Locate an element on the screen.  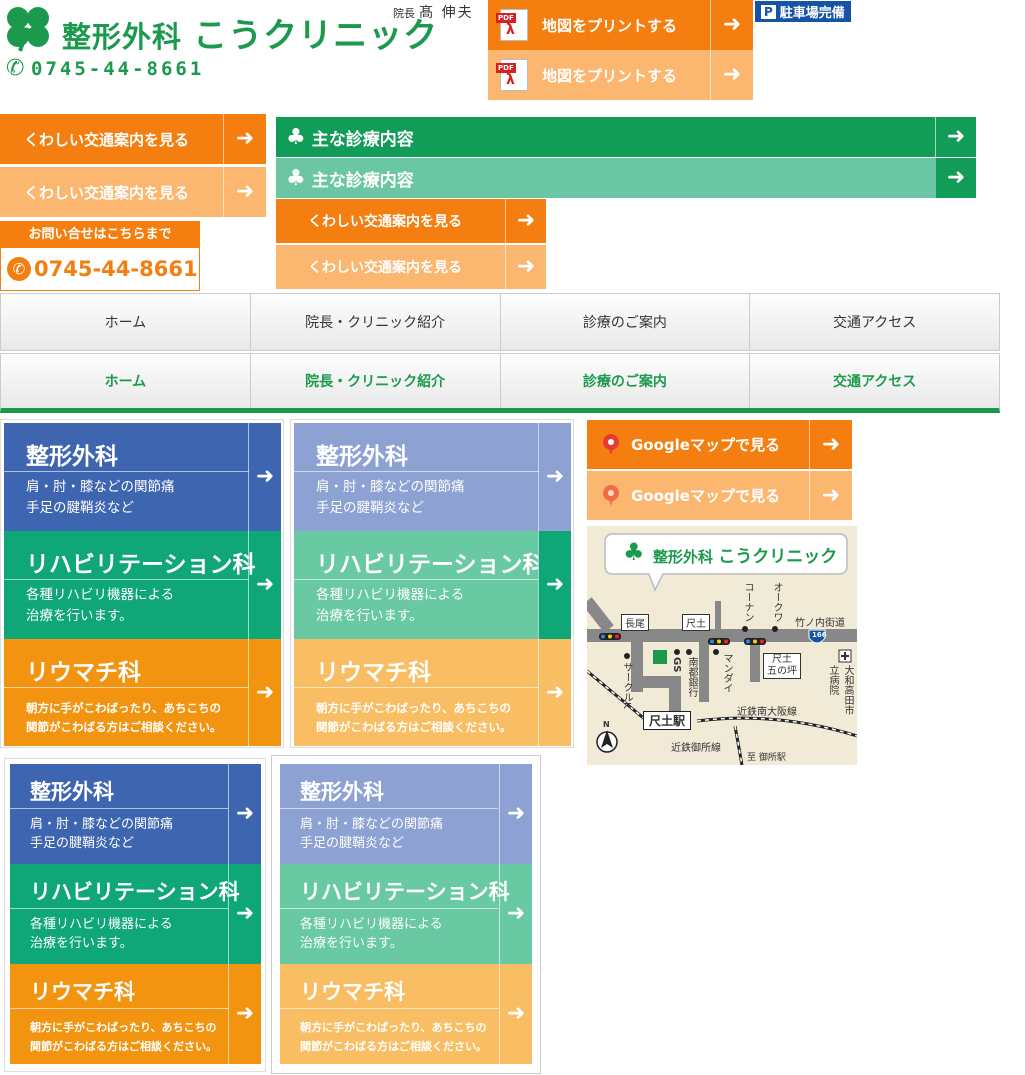
phone-circle-icon: ✆ is located at coordinates (19, 269).